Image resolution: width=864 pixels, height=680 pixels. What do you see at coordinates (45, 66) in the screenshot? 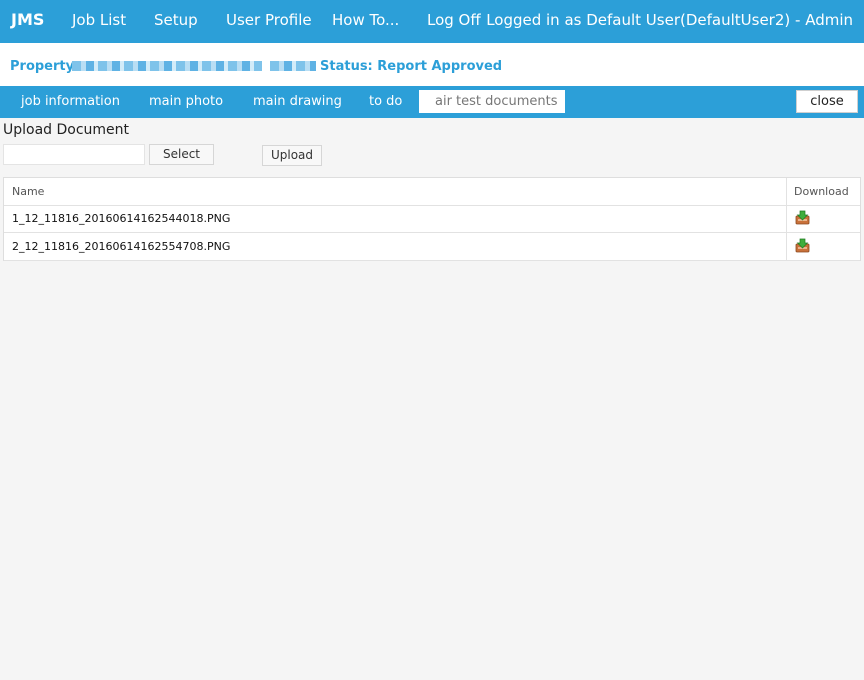
I see `property-label: Property:` at bounding box center [45, 66].